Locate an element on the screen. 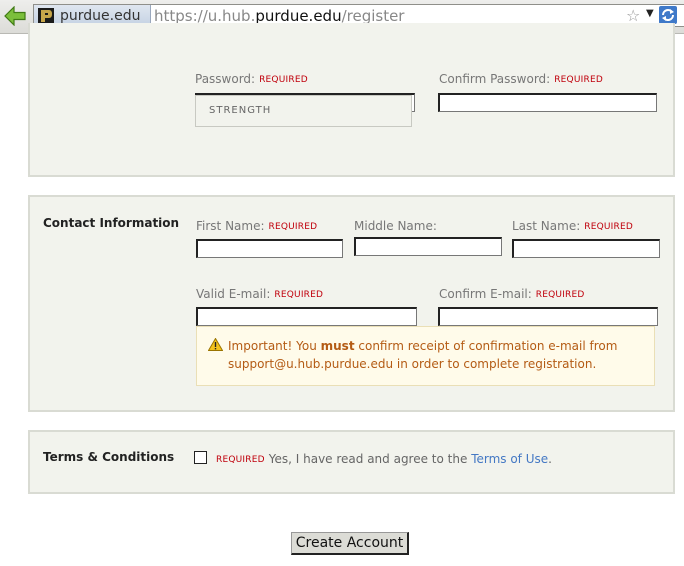 The image size is (684, 566). history-dropdown-icon: ▼ is located at coordinates (650, 13).